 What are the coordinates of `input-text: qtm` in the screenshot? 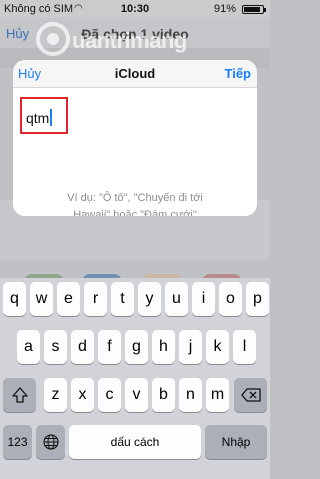 It's located at (38, 118).